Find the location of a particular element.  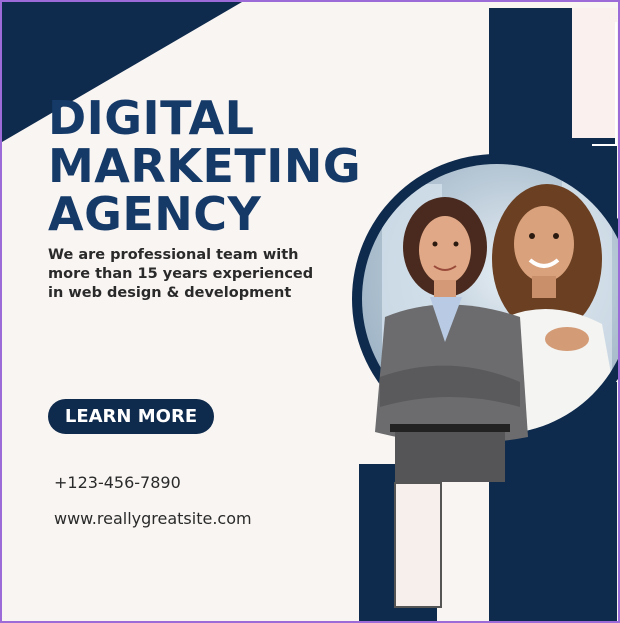

website-url: www.reallygreatsite.com is located at coordinates (153, 518).